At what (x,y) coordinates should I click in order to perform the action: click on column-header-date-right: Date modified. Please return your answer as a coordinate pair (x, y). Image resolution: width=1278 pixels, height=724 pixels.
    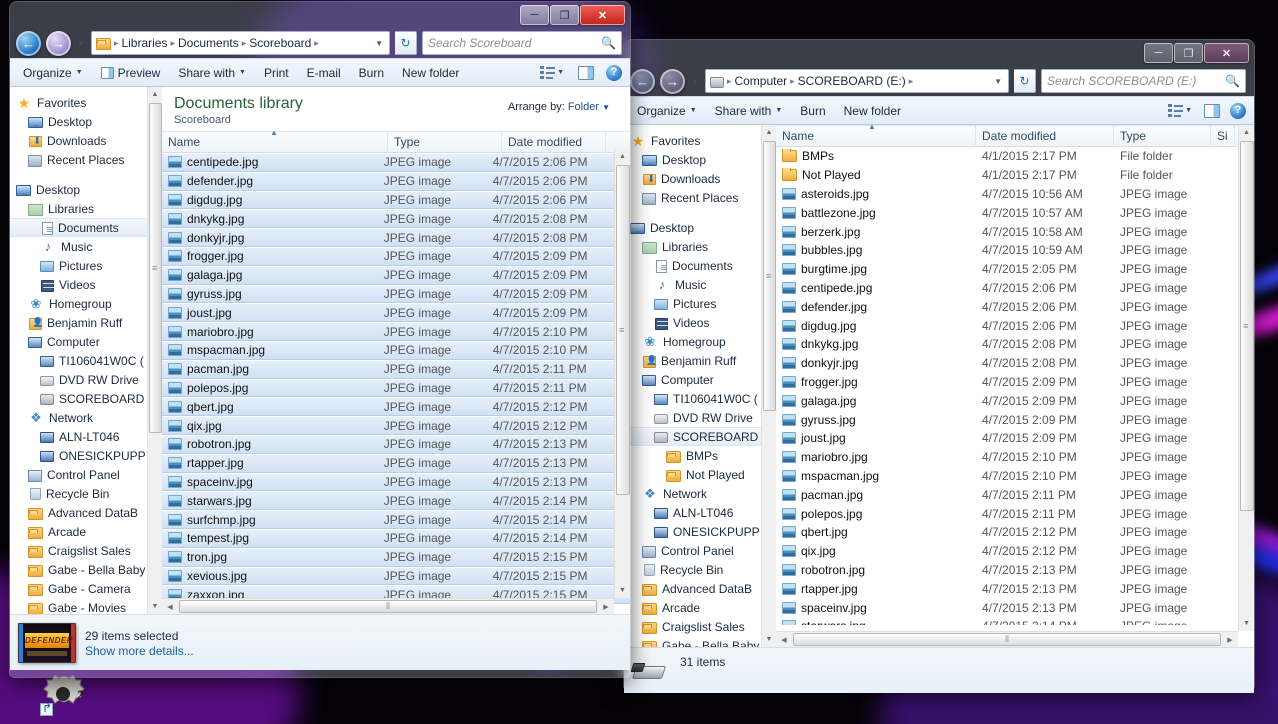
    Looking at the image, I should click on (1045, 136).